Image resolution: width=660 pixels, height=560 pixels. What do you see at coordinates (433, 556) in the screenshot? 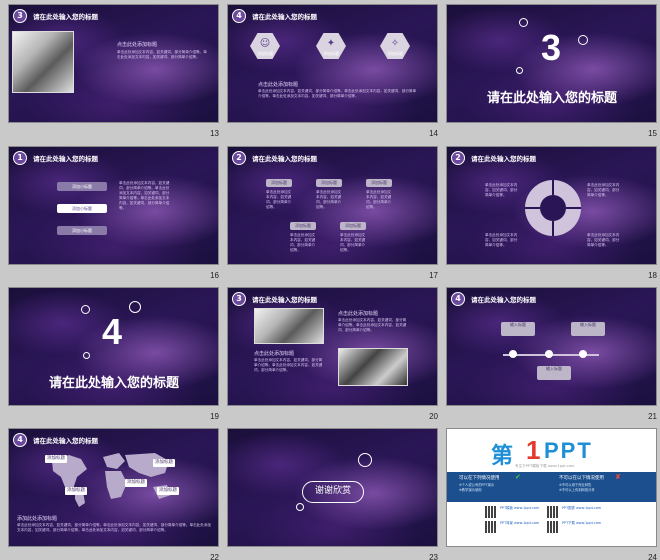
I see `slide-number: 23` at bounding box center [433, 556].